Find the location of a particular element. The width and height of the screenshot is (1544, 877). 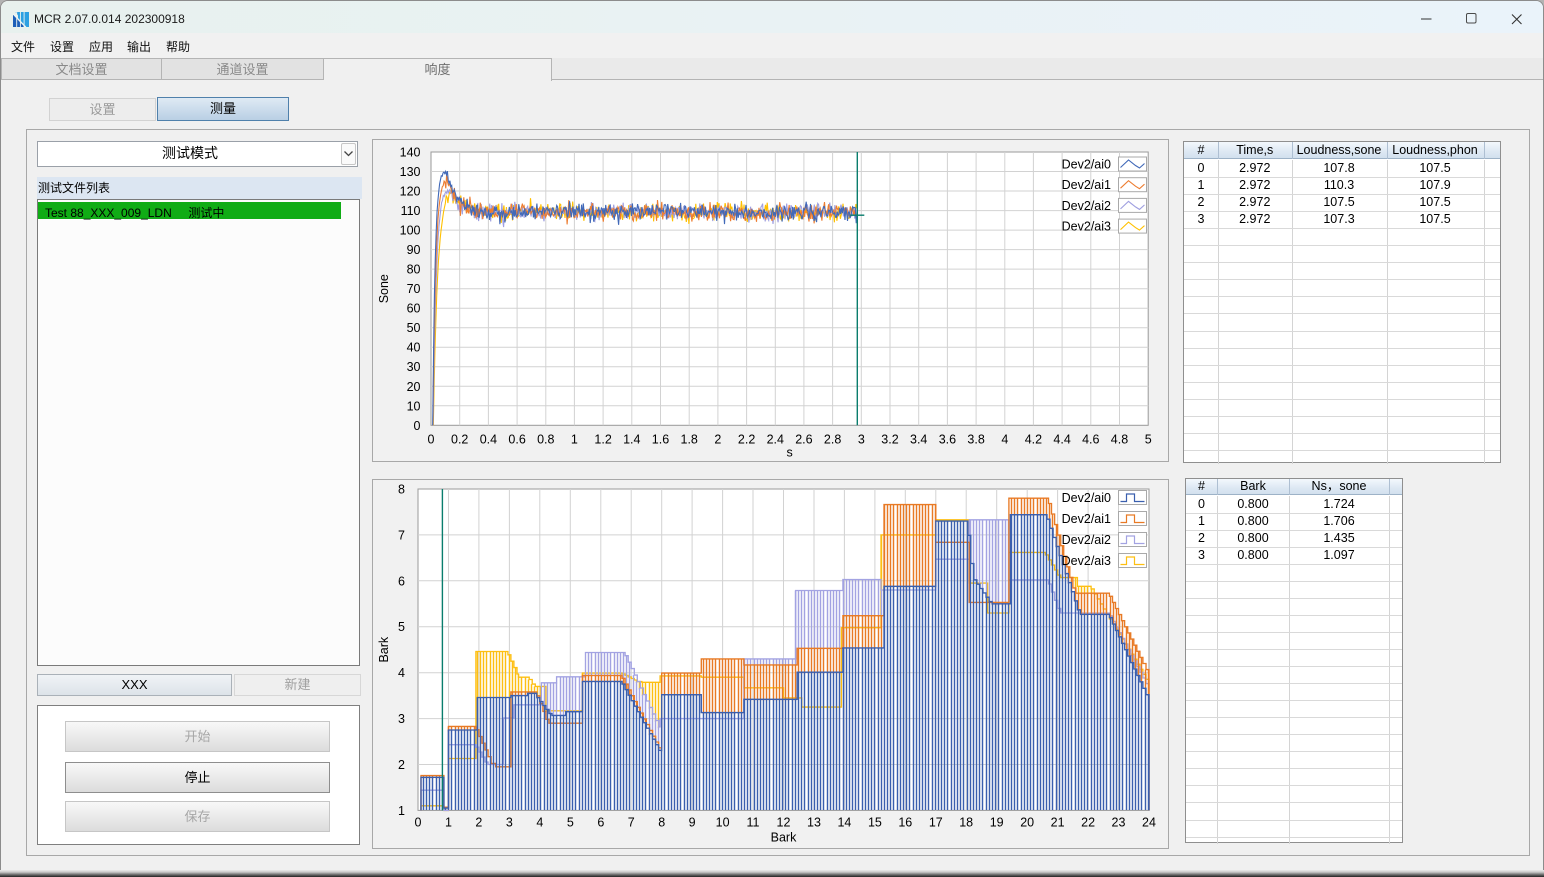

svg-text: 0.8 is located at coordinates (545, 439).